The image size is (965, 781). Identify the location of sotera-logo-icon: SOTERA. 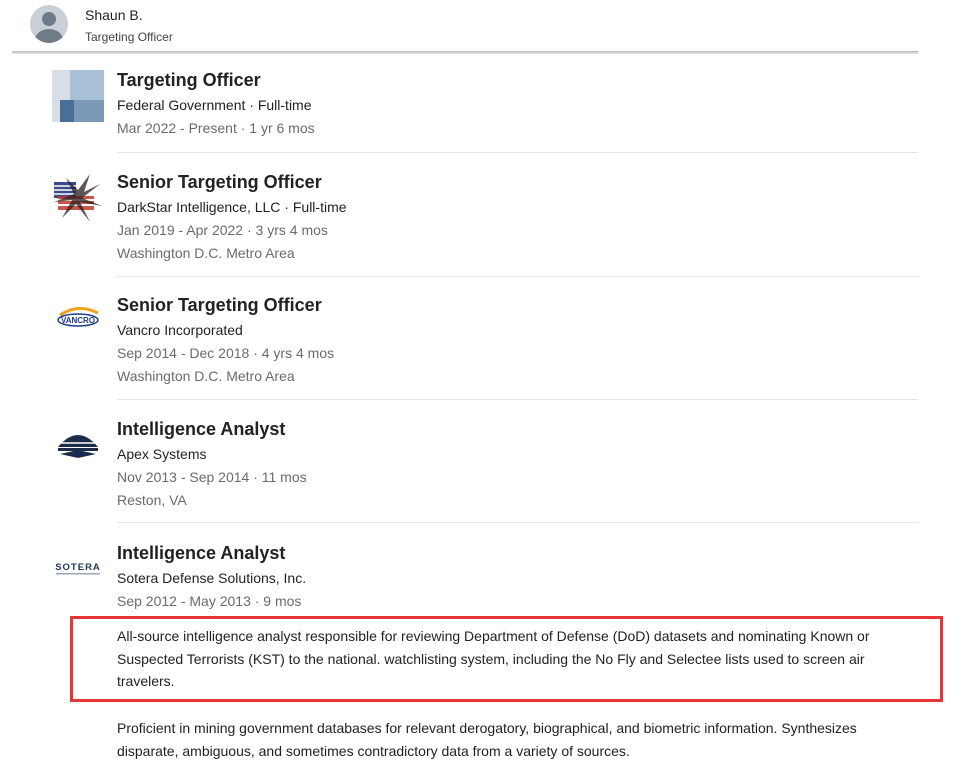
(78, 568).